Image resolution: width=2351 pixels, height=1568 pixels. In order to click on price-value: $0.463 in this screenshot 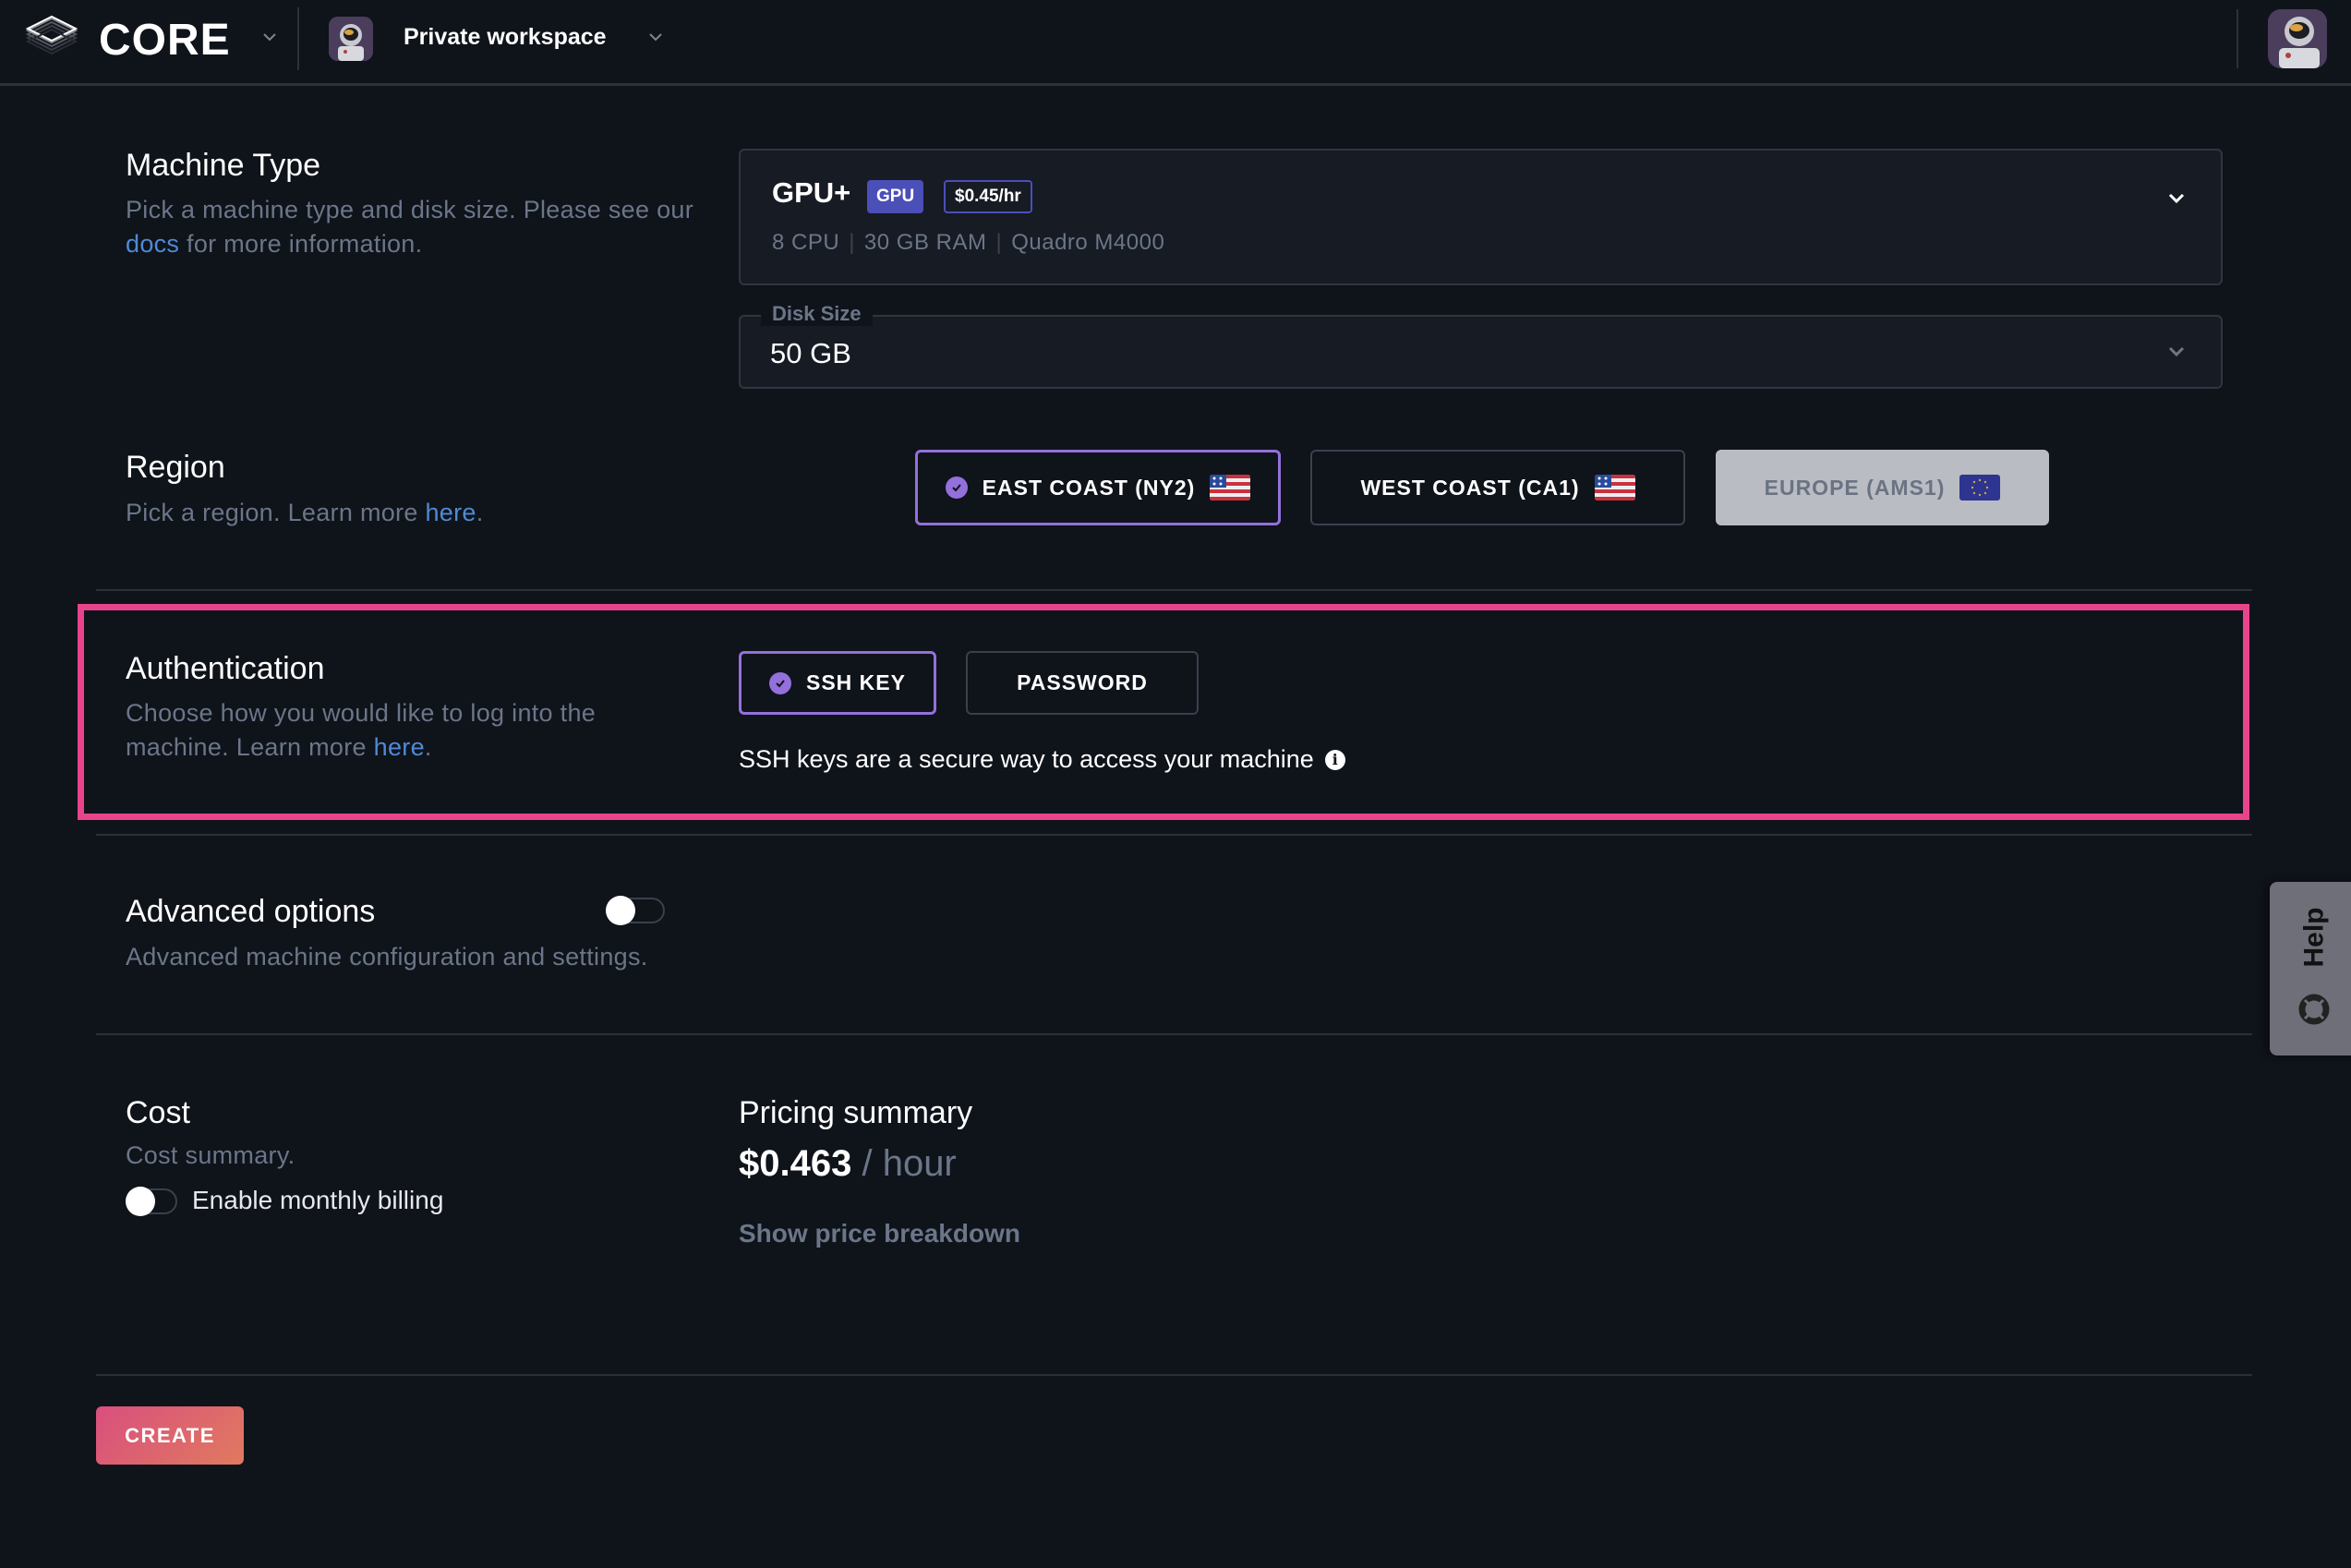, I will do `click(796, 1163)`.